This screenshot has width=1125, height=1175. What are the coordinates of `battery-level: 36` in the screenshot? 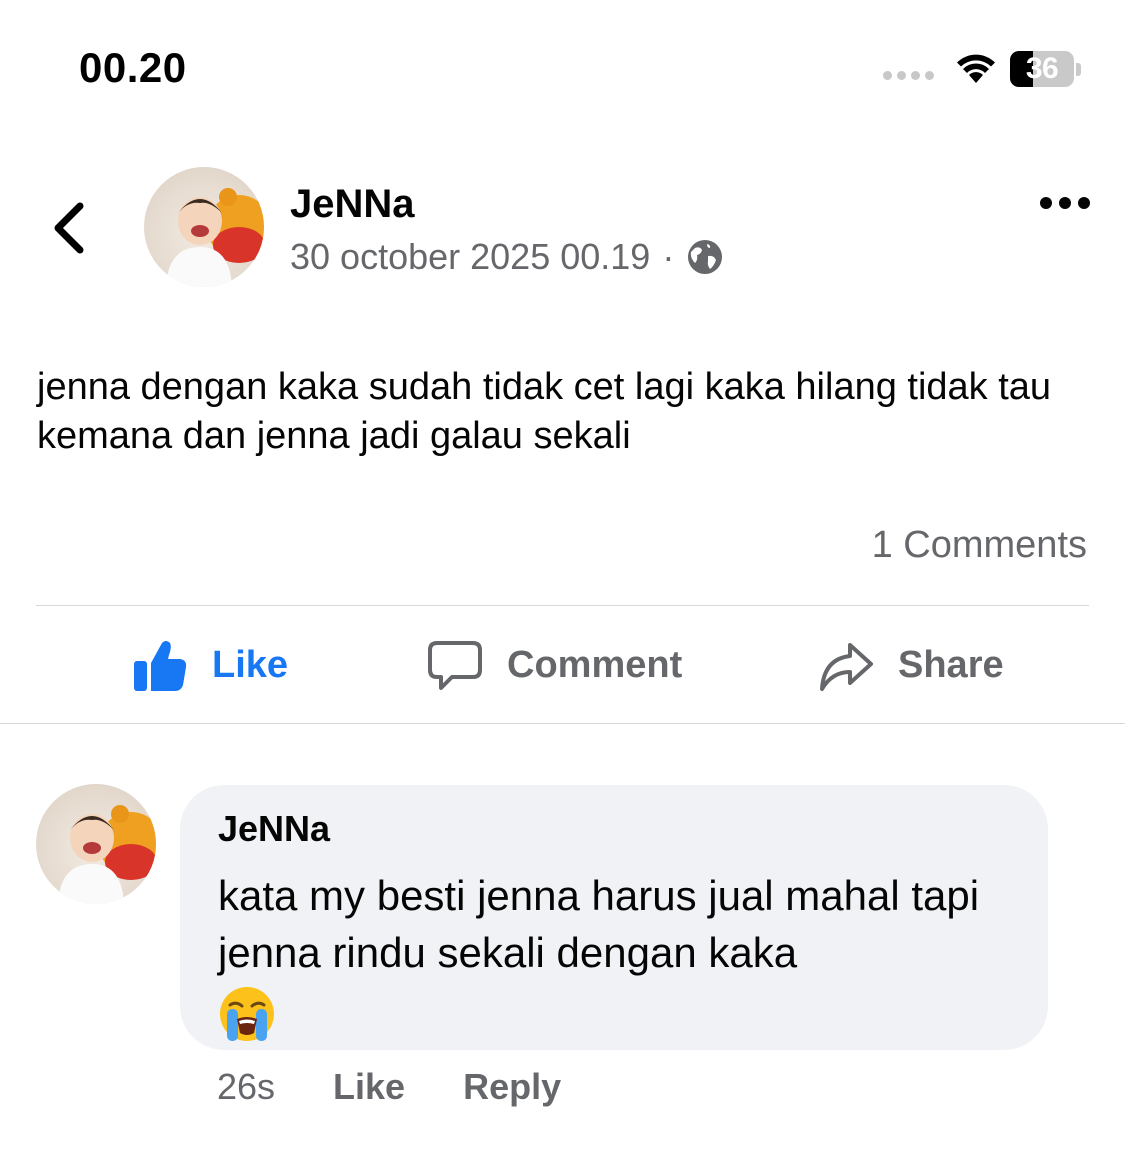 It's located at (1042, 68).